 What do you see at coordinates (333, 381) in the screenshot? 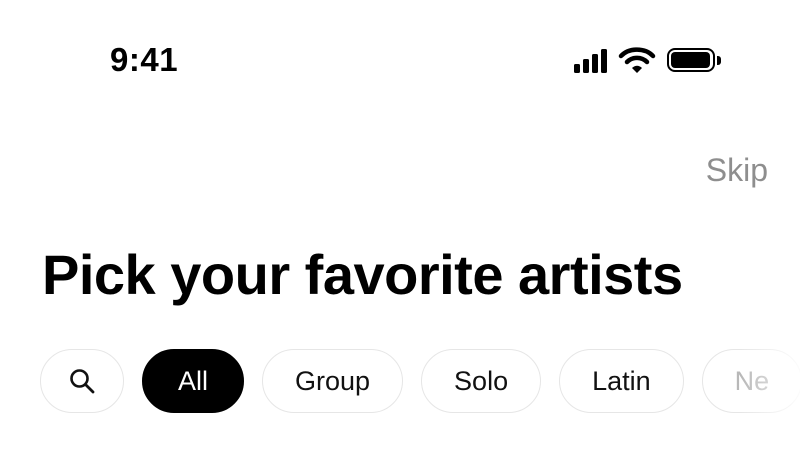
I see `filter-chip-group: Group` at bounding box center [333, 381].